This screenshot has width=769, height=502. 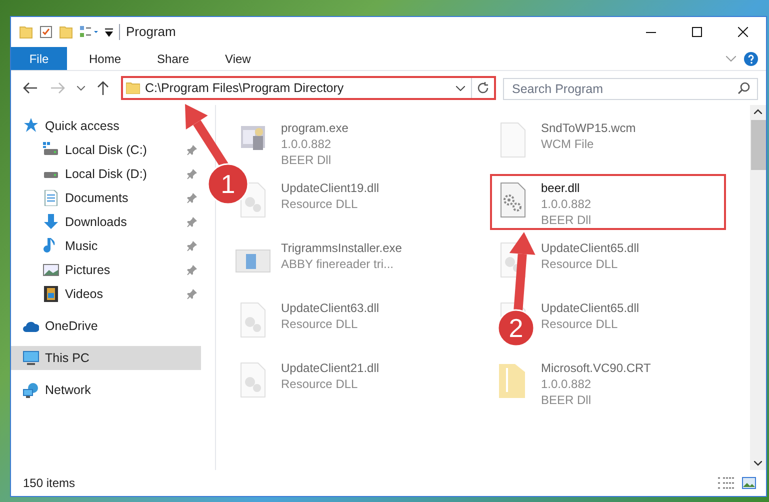 I want to click on file-name: program.exe, so click(x=314, y=128).